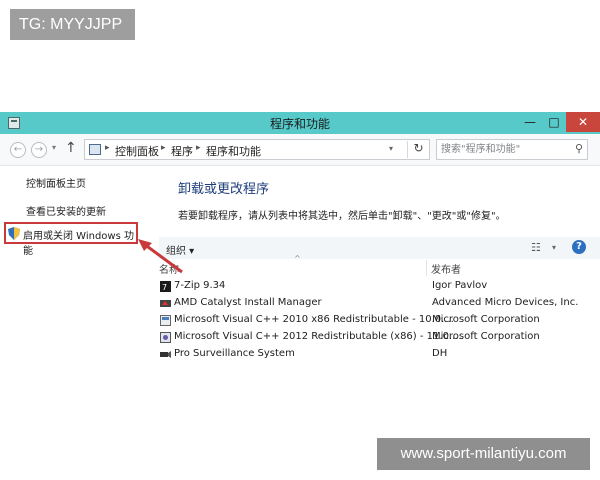  I want to click on watermark-bottom-right: www.sport-milantiyu.com, so click(483, 454).